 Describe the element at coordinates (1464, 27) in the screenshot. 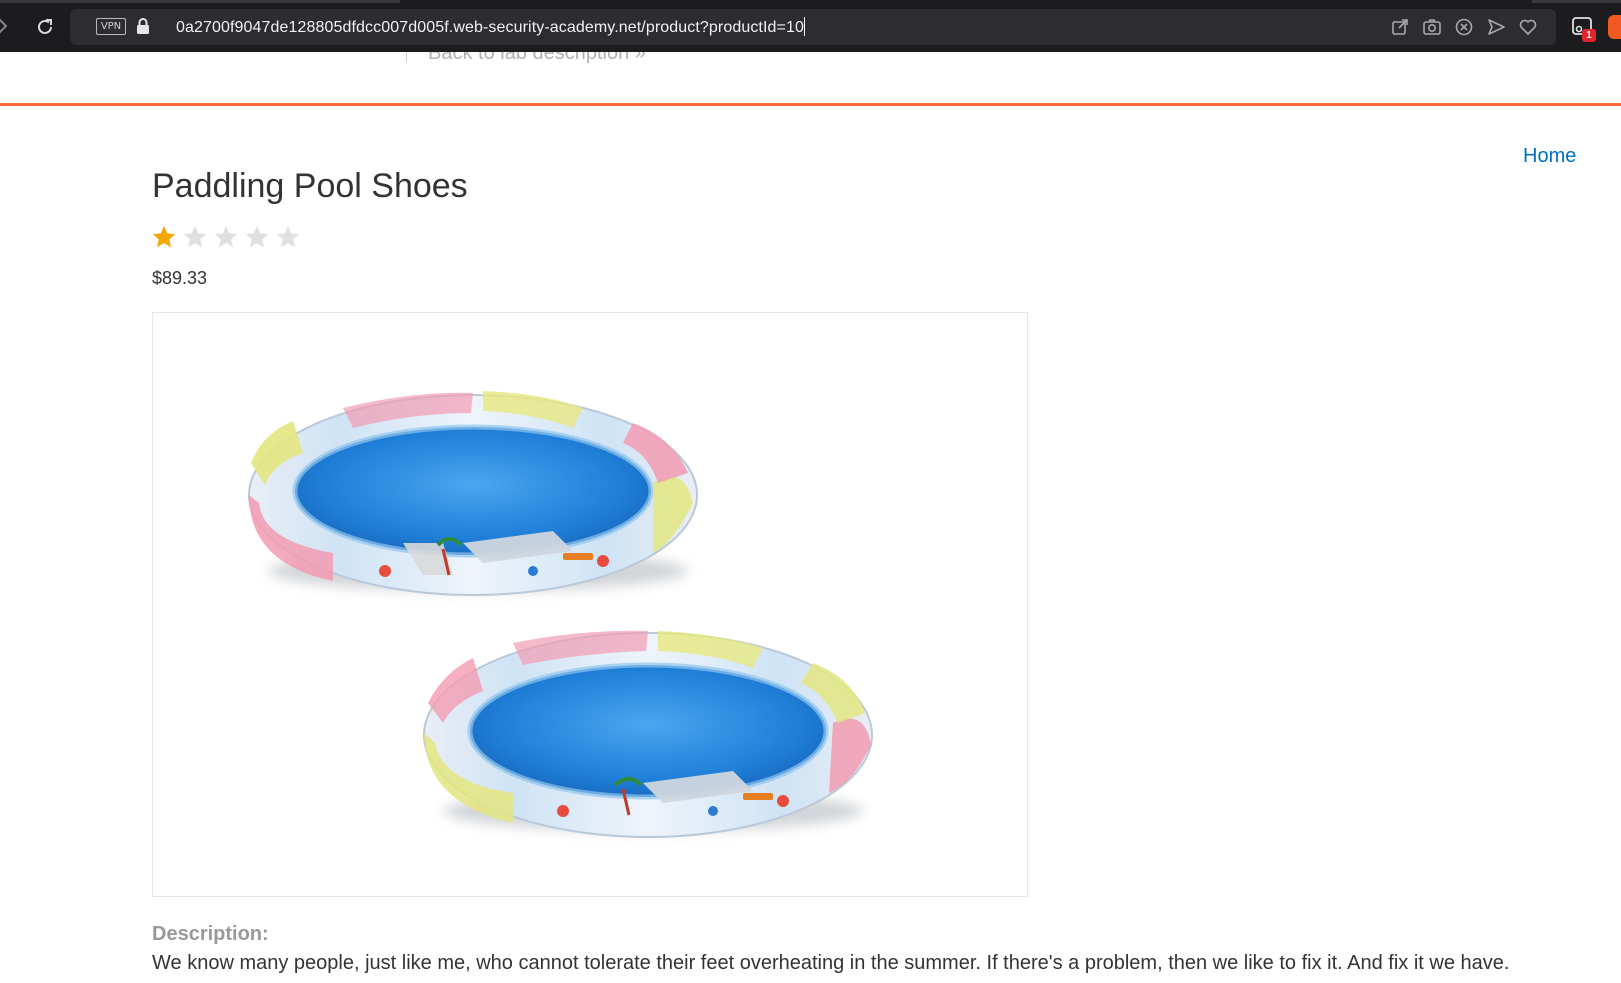

I see `close-circle-icon` at that location.